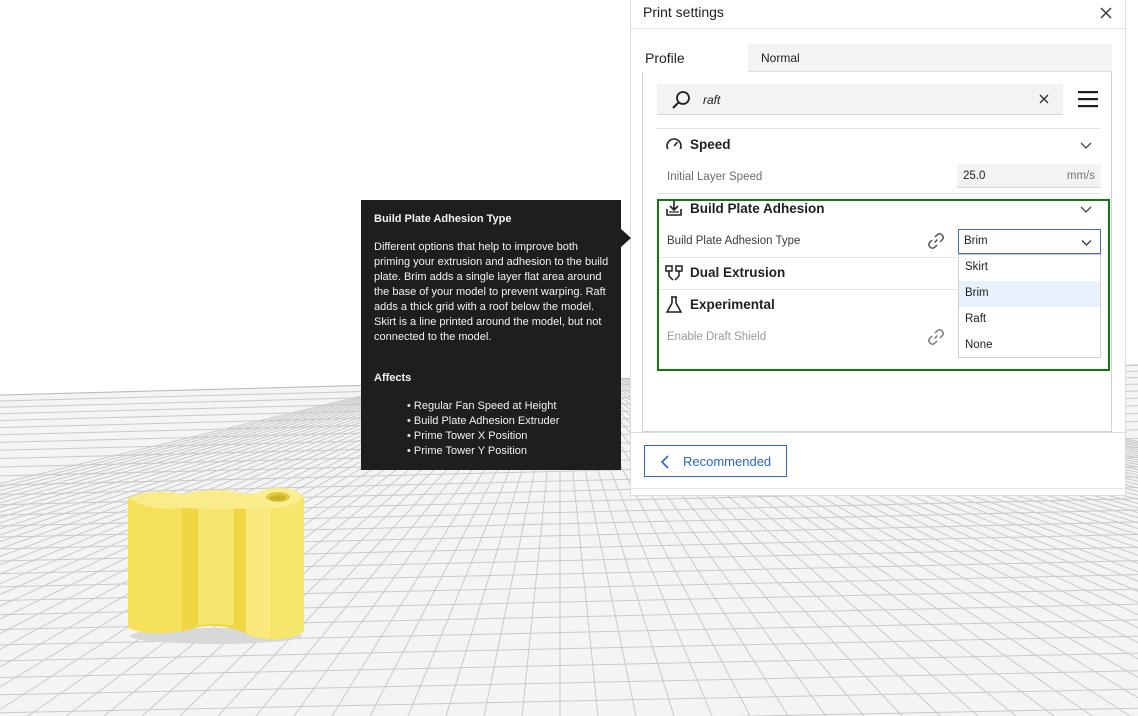  I want to click on search-icon, so click(681, 100).